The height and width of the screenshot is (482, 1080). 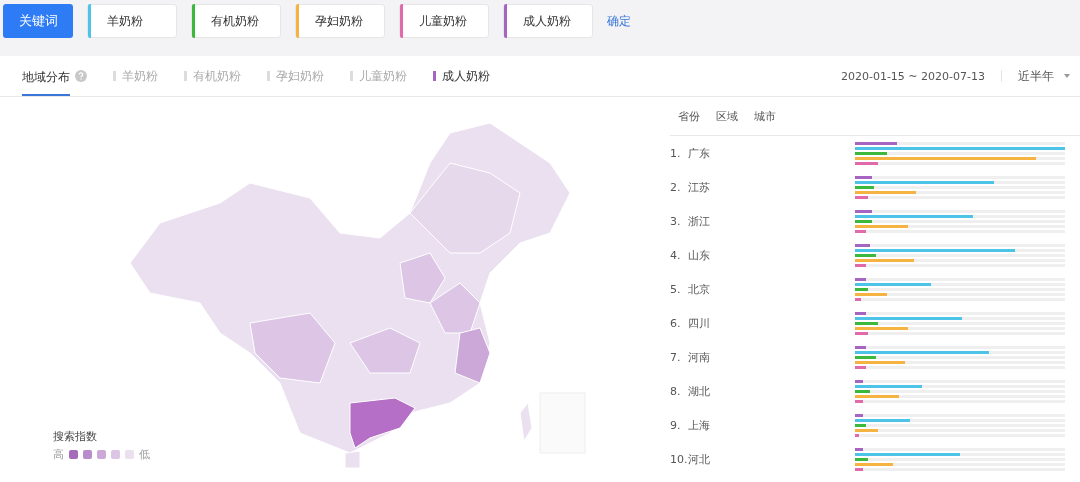 What do you see at coordinates (699, 459) in the screenshot?
I see `province-name: 河北` at bounding box center [699, 459].